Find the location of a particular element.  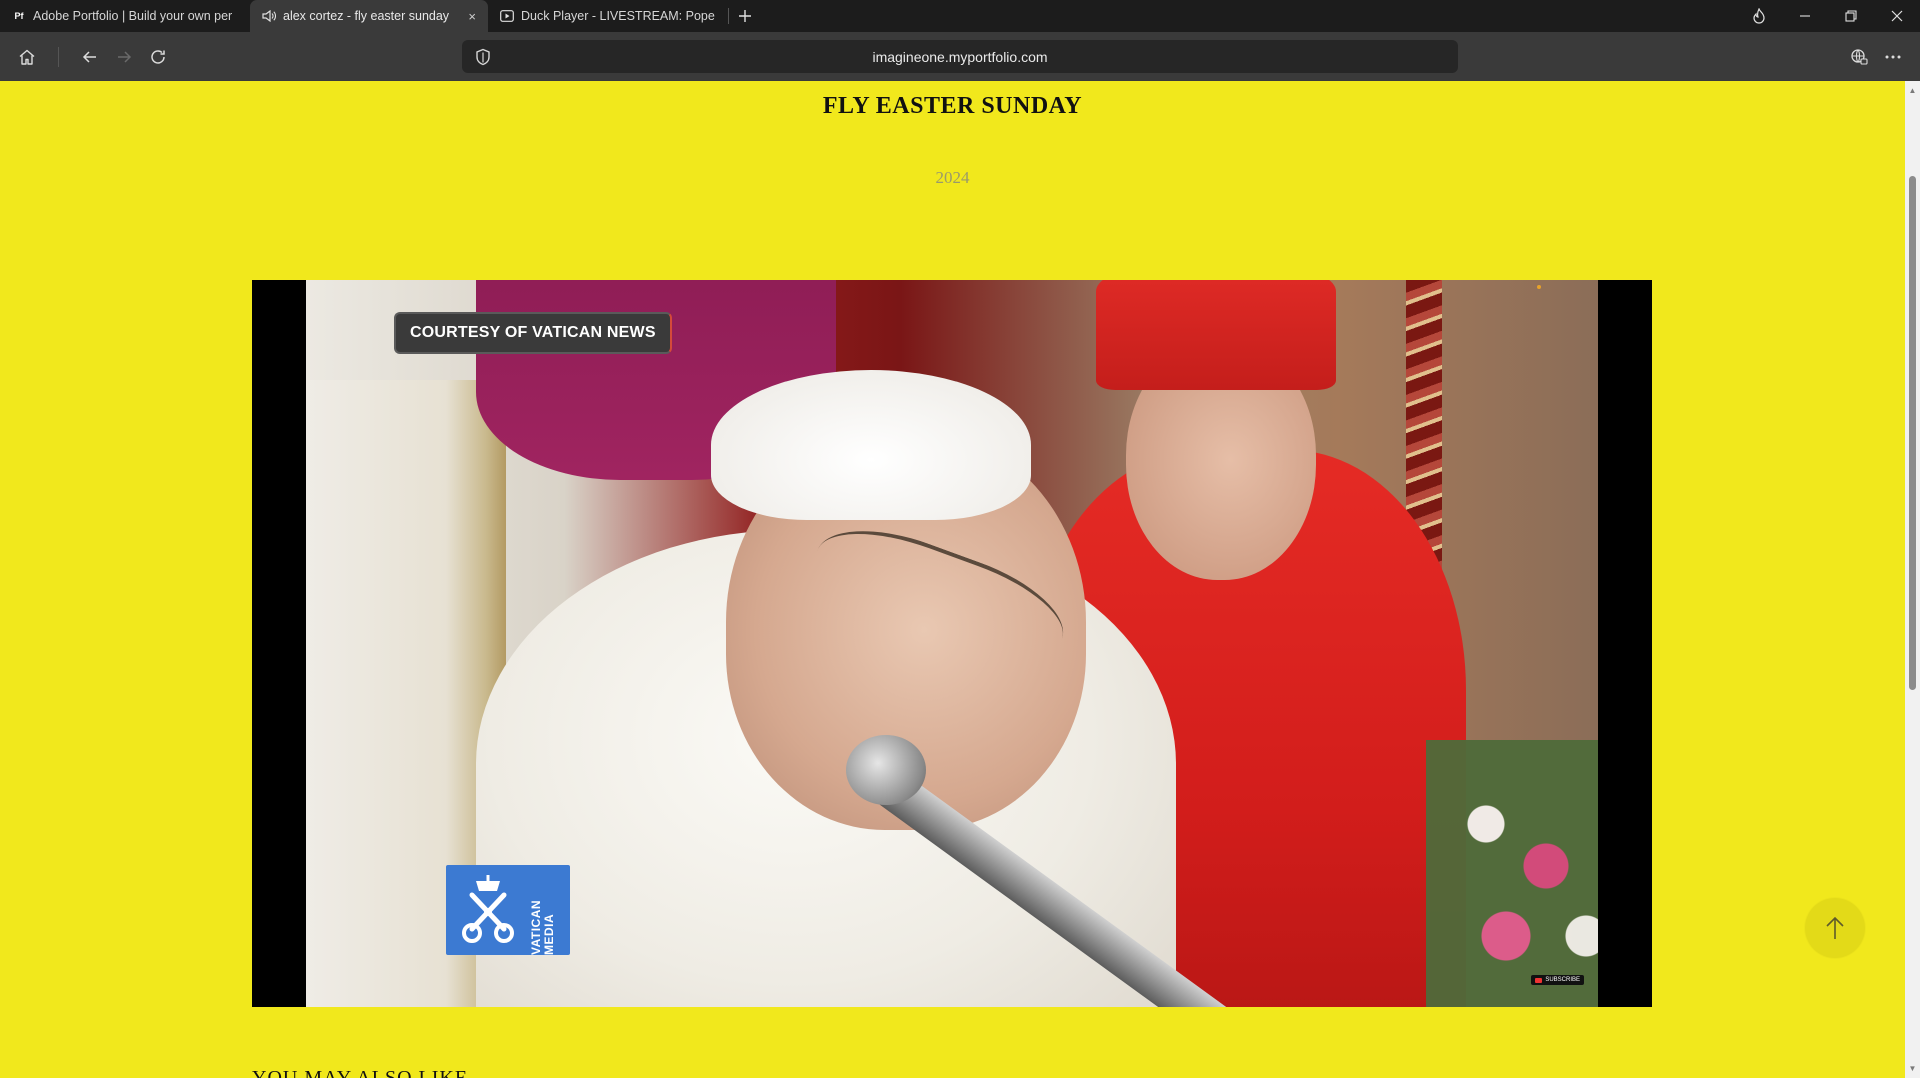

tab-fly-easter-sunday: alex cortez - fly easter sunday × is located at coordinates (369, 16).